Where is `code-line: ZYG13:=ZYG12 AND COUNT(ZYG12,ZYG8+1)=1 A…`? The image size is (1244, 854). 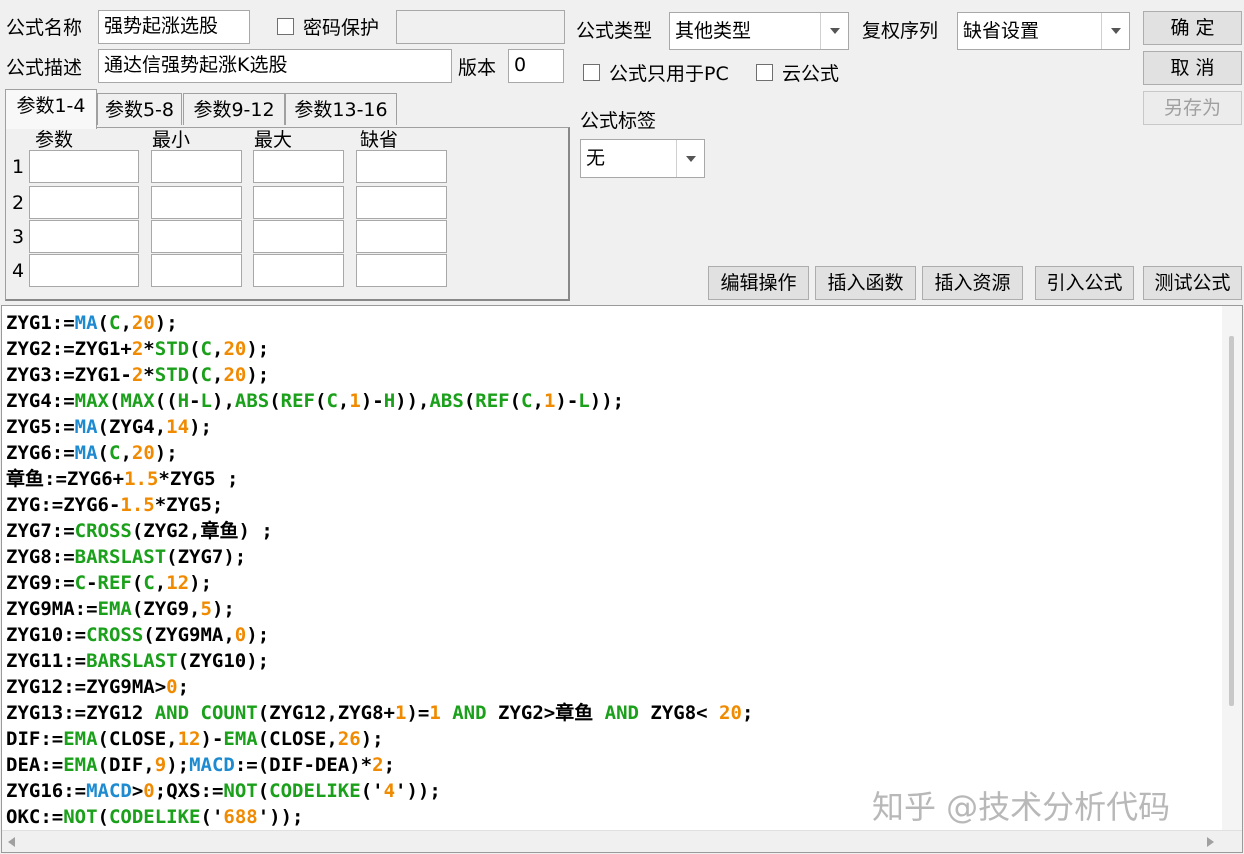 code-line: ZYG13:=ZYG12 AND COUNT(ZYG12,ZYG8+1)=1 A… is located at coordinates (379, 713).